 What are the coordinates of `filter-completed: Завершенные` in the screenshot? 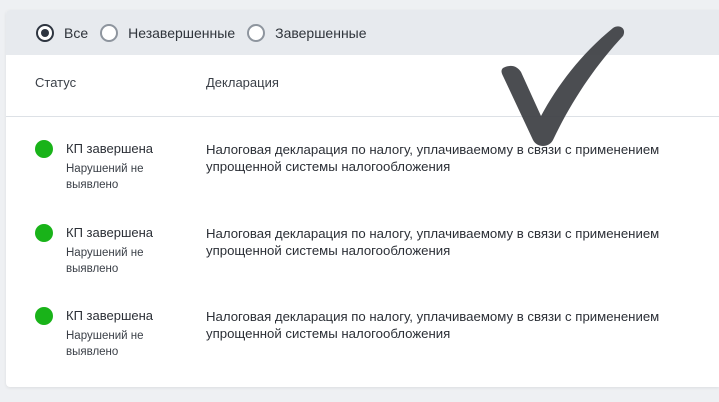 It's located at (307, 32).